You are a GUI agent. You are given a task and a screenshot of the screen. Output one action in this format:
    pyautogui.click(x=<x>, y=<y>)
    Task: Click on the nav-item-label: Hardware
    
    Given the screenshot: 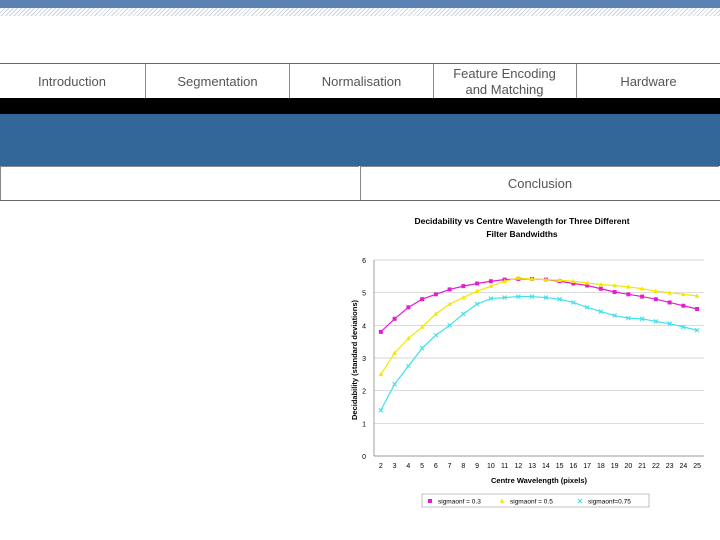 What is the action you would take?
    pyautogui.click(x=648, y=81)
    